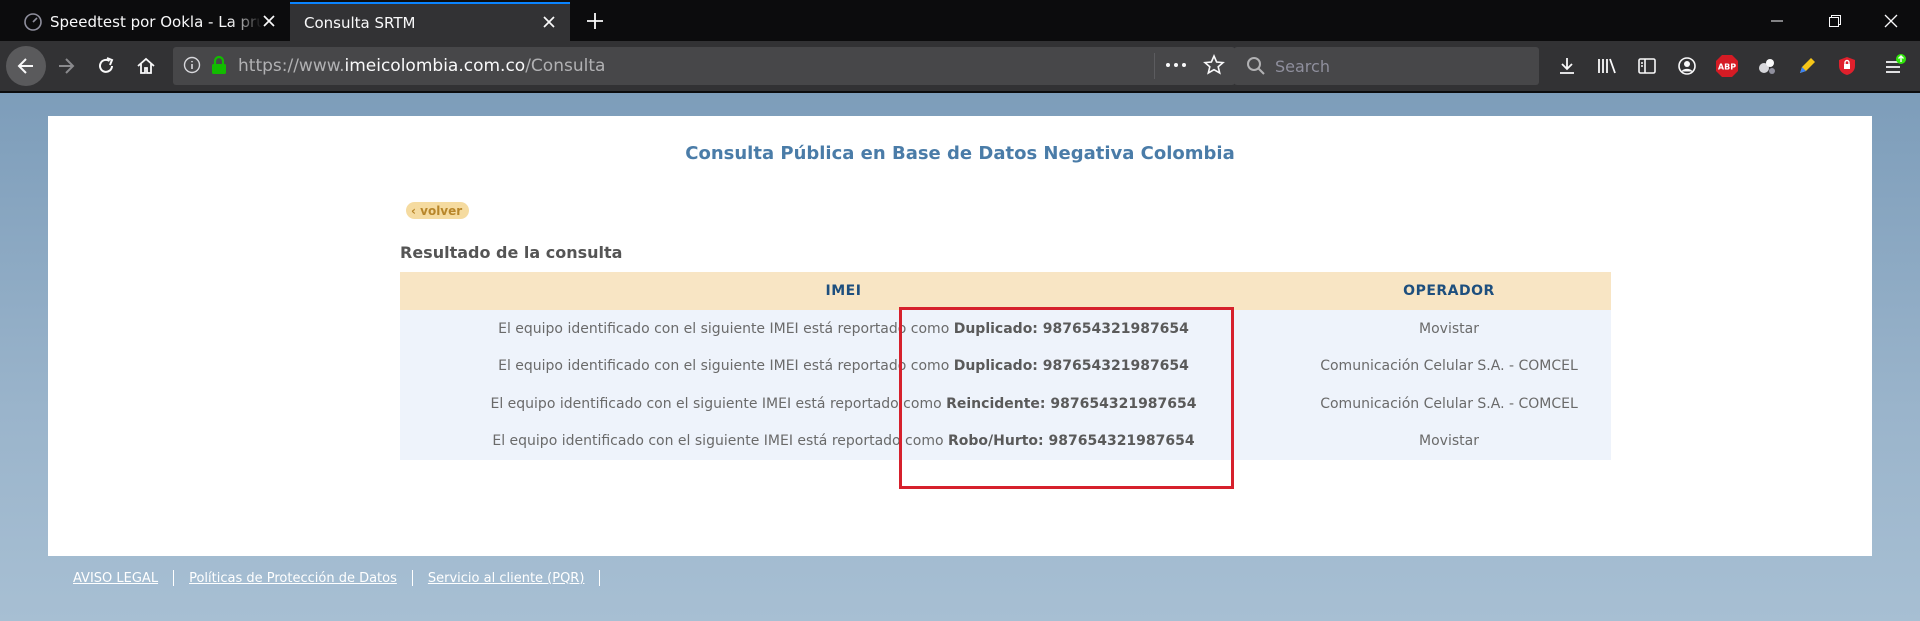 This screenshot has height=621, width=1920. I want to click on home-icon, so click(146, 65).